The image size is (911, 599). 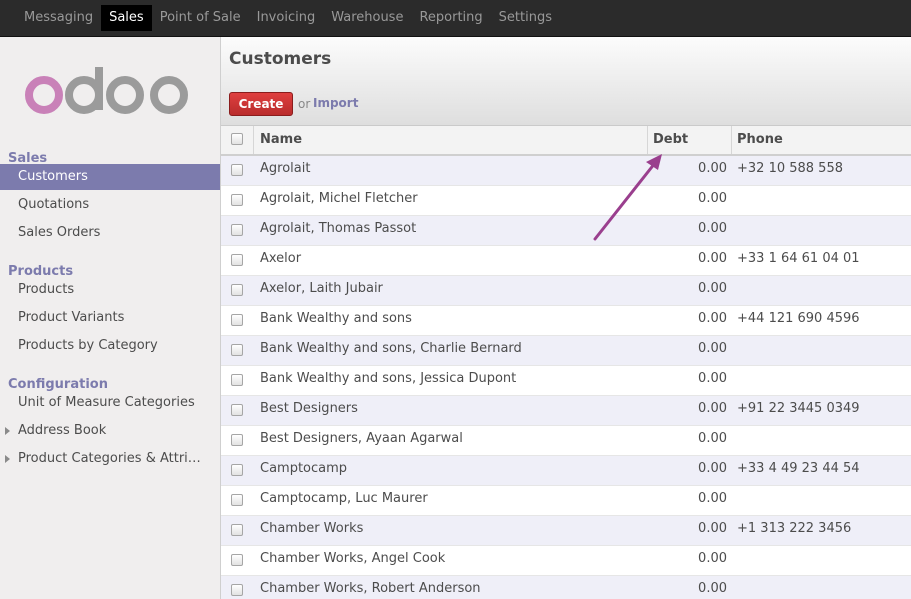 What do you see at coordinates (670, 139) in the screenshot?
I see `column-header-debt: Debt` at bounding box center [670, 139].